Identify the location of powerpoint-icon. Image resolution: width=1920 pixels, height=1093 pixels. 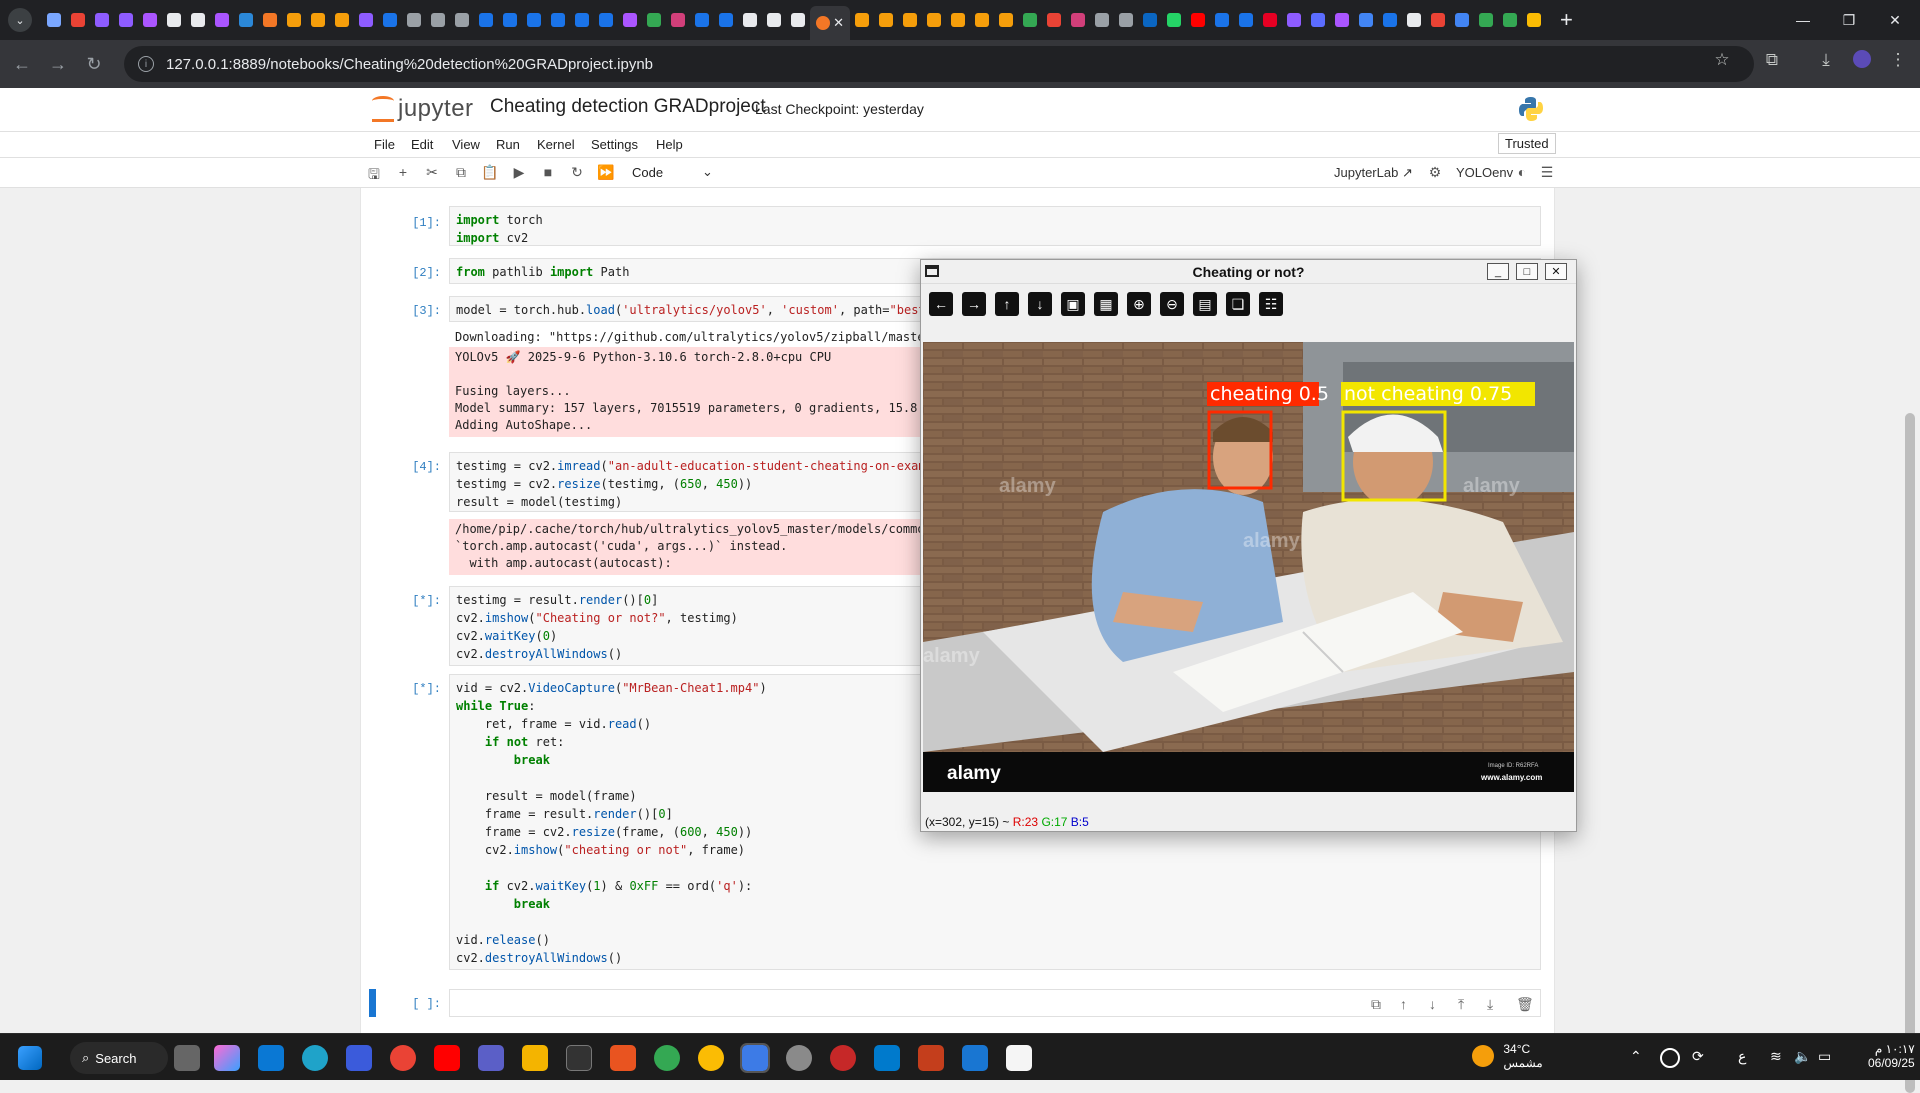
(931, 1058).